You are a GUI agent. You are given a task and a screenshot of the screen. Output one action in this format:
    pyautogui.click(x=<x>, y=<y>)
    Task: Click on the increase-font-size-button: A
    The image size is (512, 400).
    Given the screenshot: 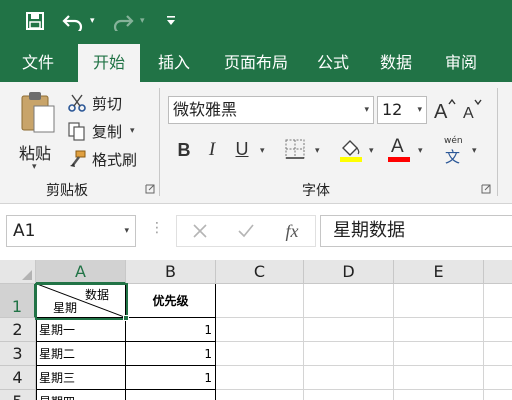 What is the action you would take?
    pyautogui.click(x=445, y=110)
    